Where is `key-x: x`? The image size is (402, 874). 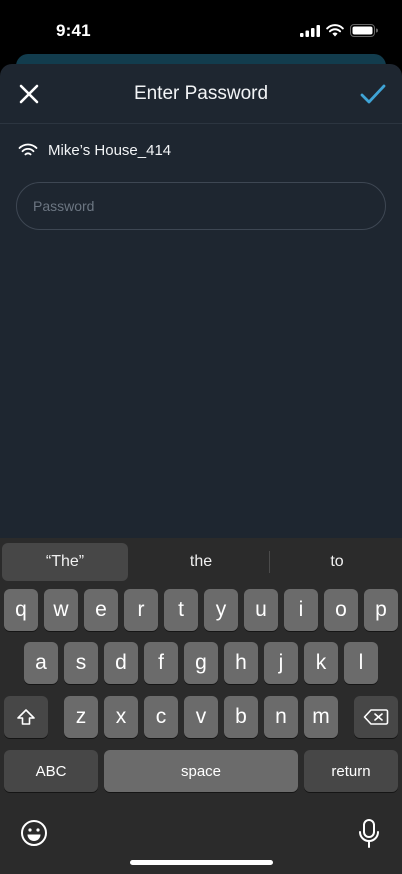
key-x: x is located at coordinates (121, 717).